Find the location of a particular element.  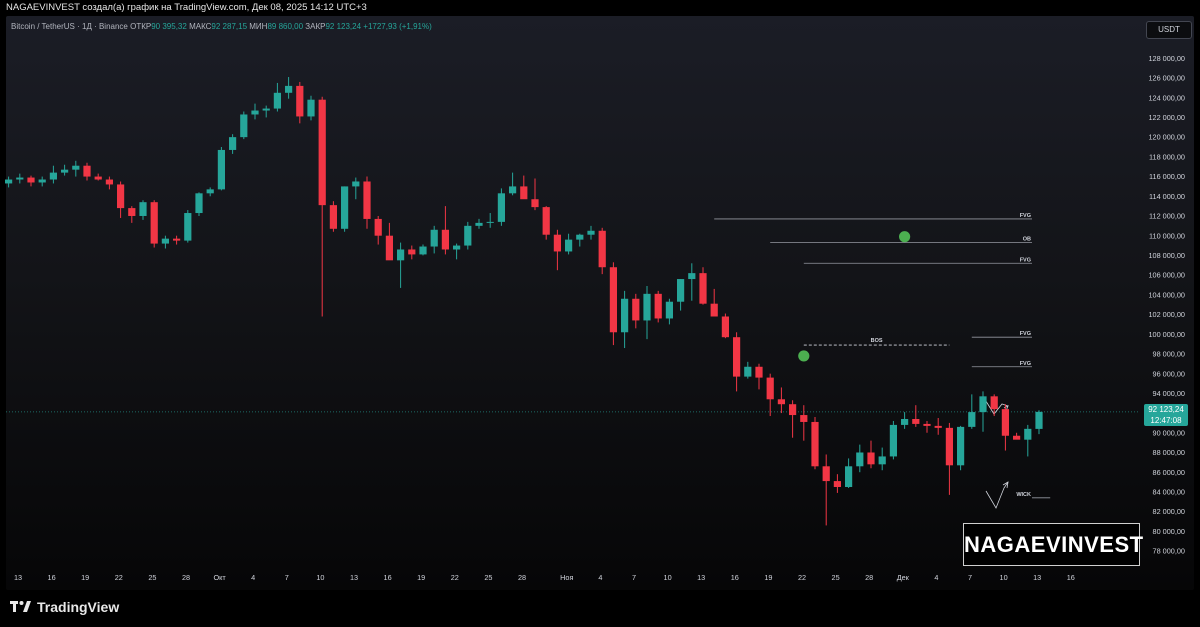

currency-label: USDT is located at coordinates (1169, 29).